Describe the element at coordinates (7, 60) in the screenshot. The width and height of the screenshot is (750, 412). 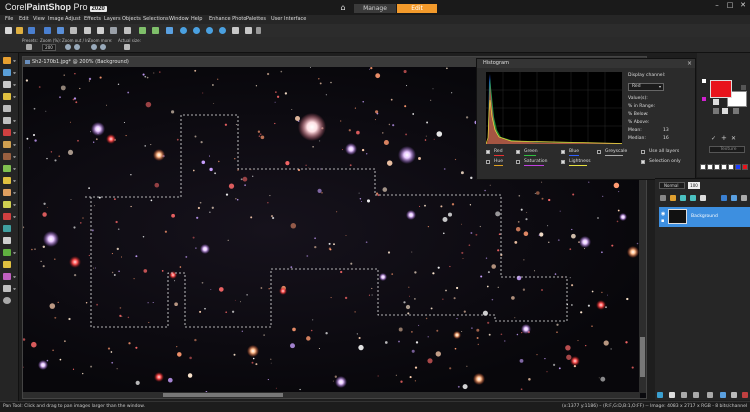
I see `pan-tool-icon` at that location.